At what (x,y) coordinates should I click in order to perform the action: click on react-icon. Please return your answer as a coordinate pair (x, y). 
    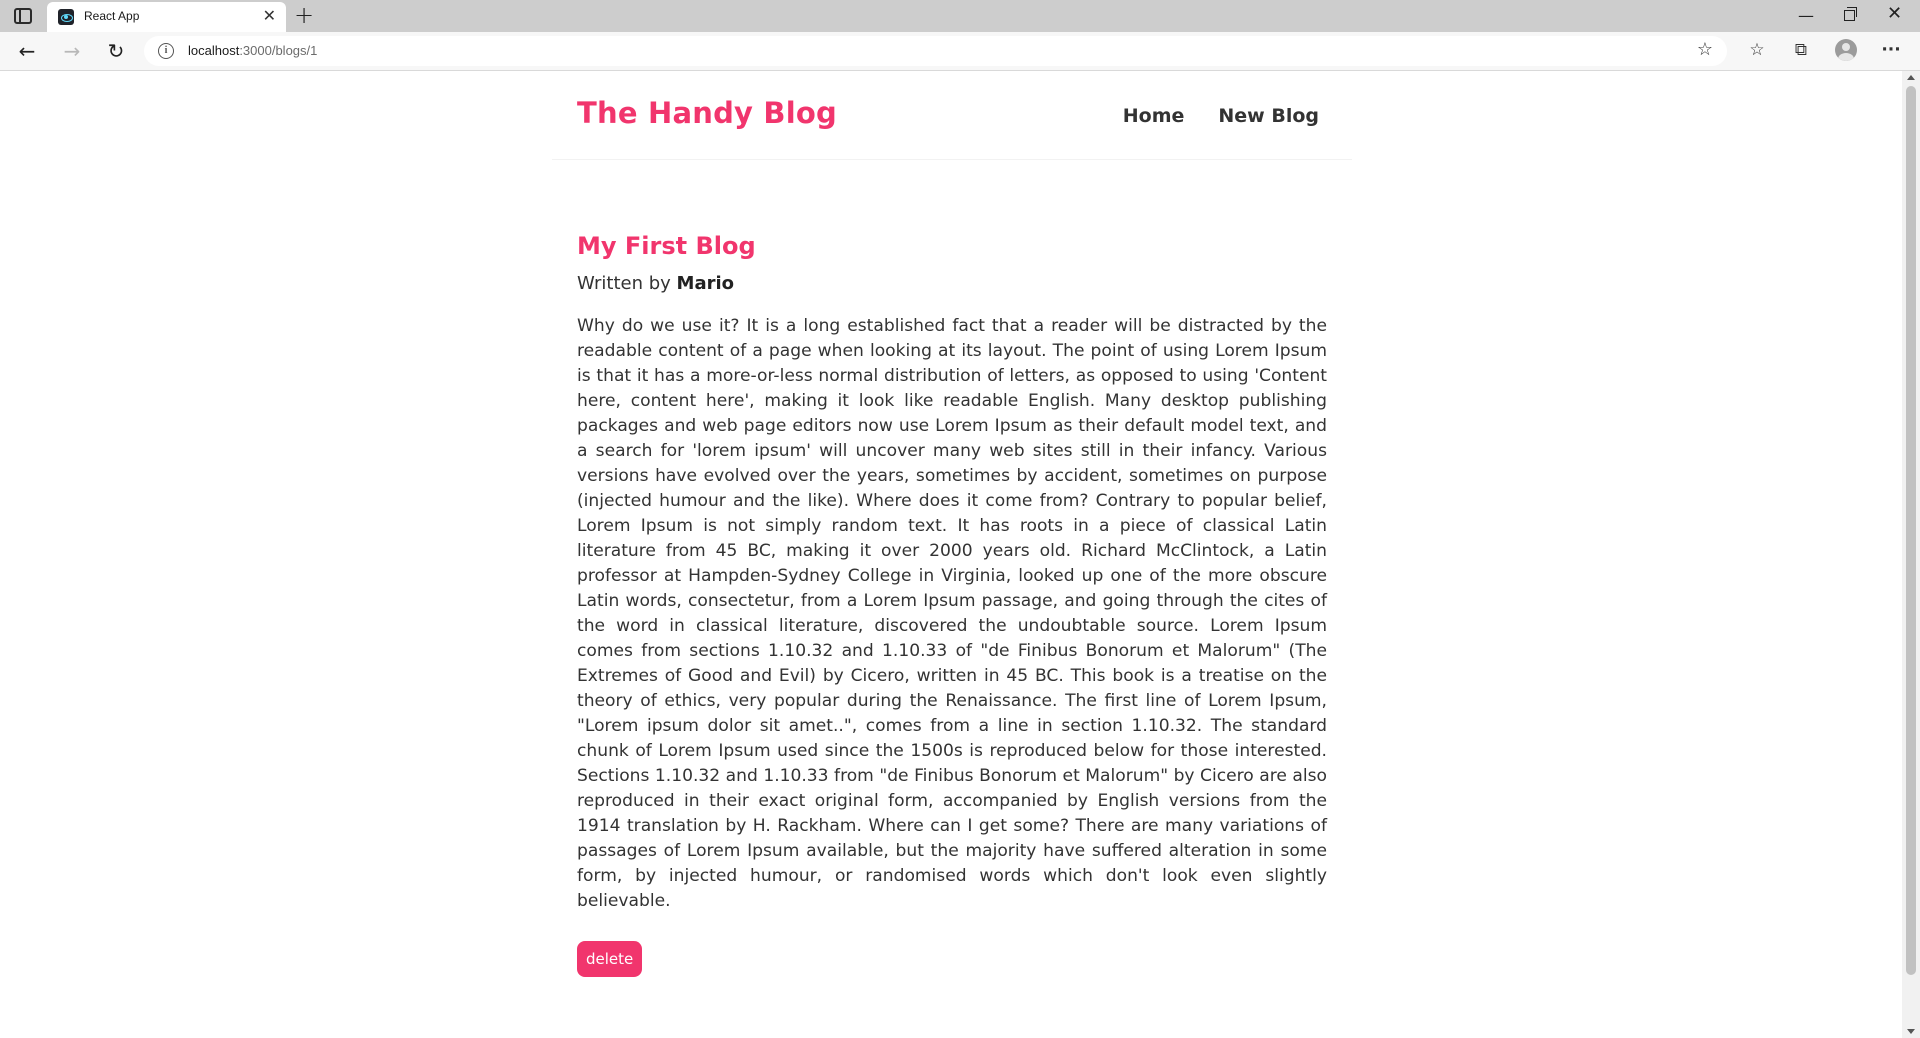
    Looking at the image, I should click on (66, 17).